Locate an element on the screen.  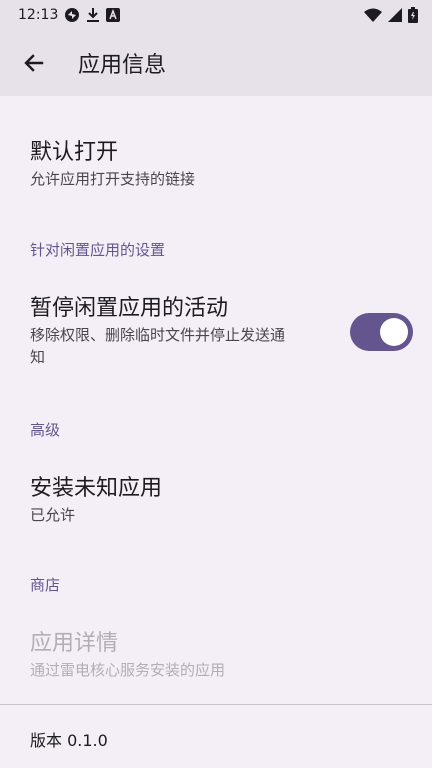
app-details-item: 应用详情 通过雷电核心服务安装的应用 is located at coordinates (127, 655).